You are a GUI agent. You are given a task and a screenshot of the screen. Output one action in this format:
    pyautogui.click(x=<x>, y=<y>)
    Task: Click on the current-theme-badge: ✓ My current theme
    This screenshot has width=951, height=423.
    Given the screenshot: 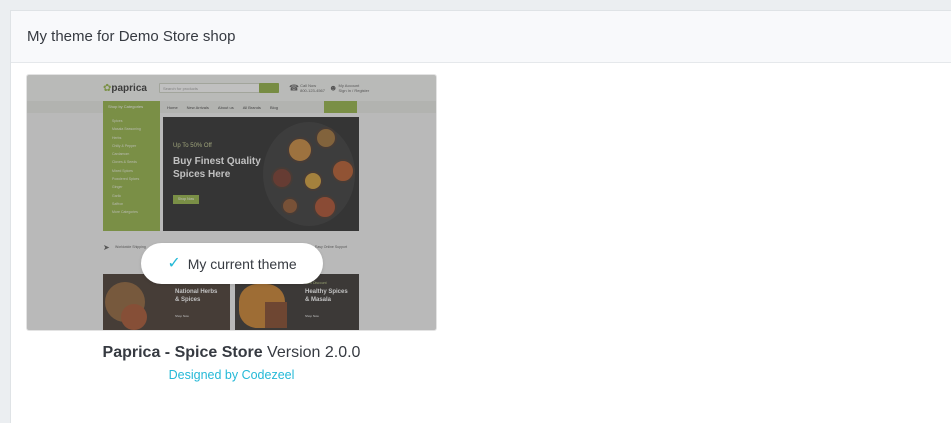 What is the action you would take?
    pyautogui.click(x=232, y=263)
    